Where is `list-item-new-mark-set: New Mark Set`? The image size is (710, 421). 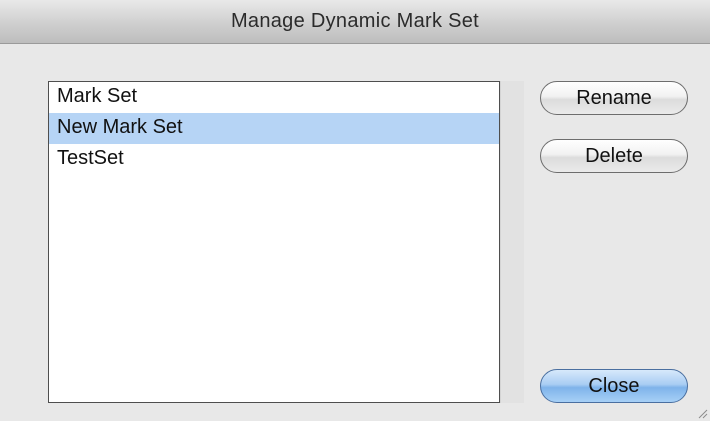
list-item-new-mark-set: New Mark Set is located at coordinates (274, 128).